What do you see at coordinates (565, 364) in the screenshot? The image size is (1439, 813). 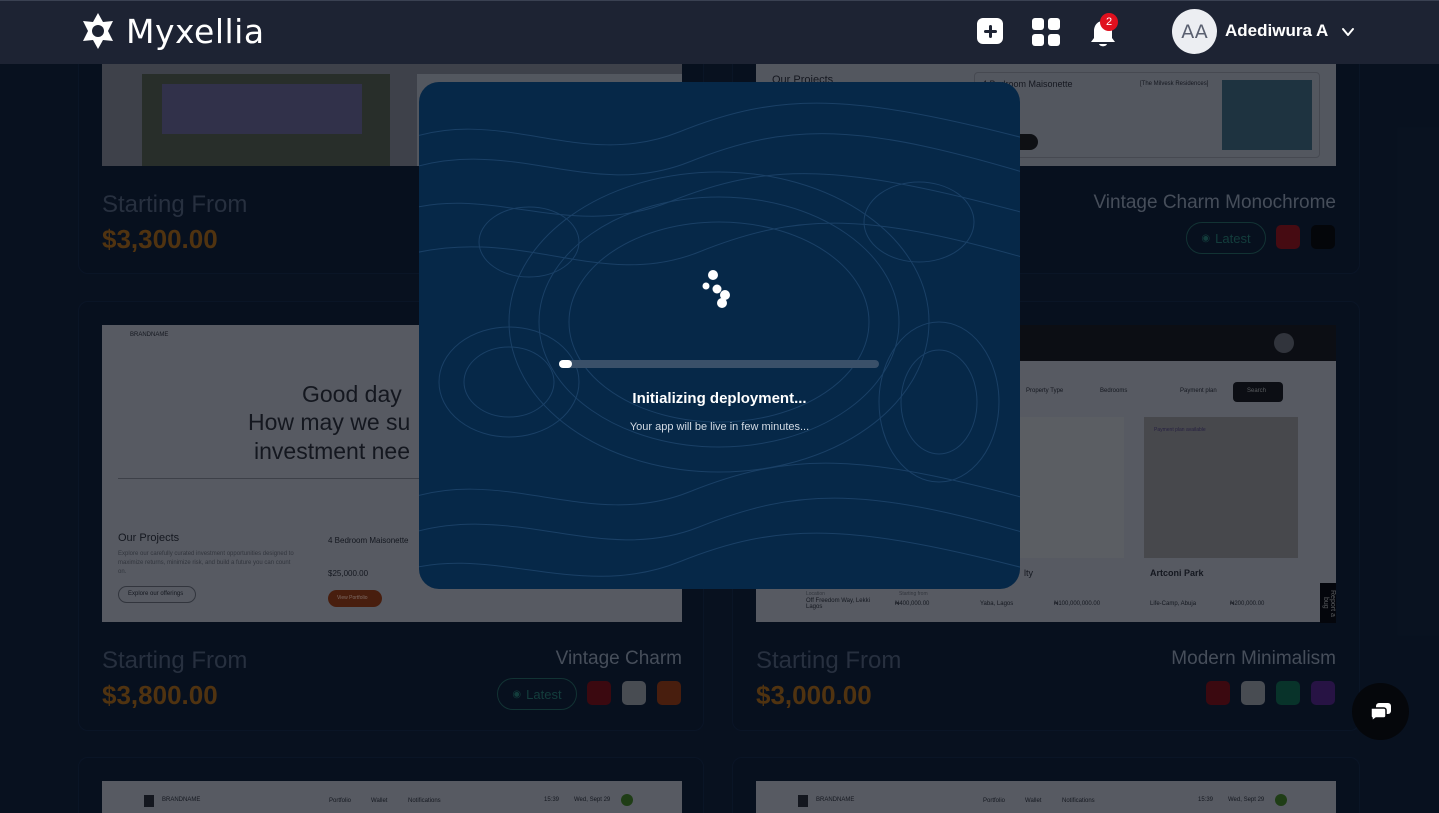 I see `progress-fill` at bounding box center [565, 364].